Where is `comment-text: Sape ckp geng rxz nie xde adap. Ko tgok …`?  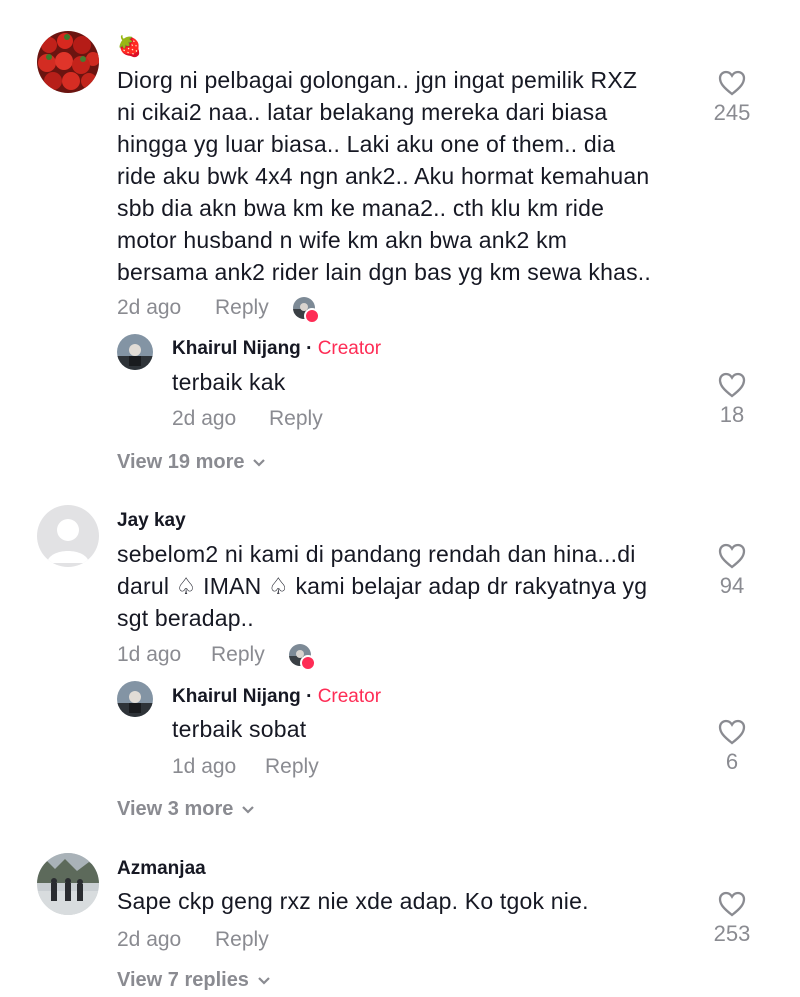
comment-text: Sape ckp geng rxz nie xde adap. Ko tgok … is located at coordinates (353, 901).